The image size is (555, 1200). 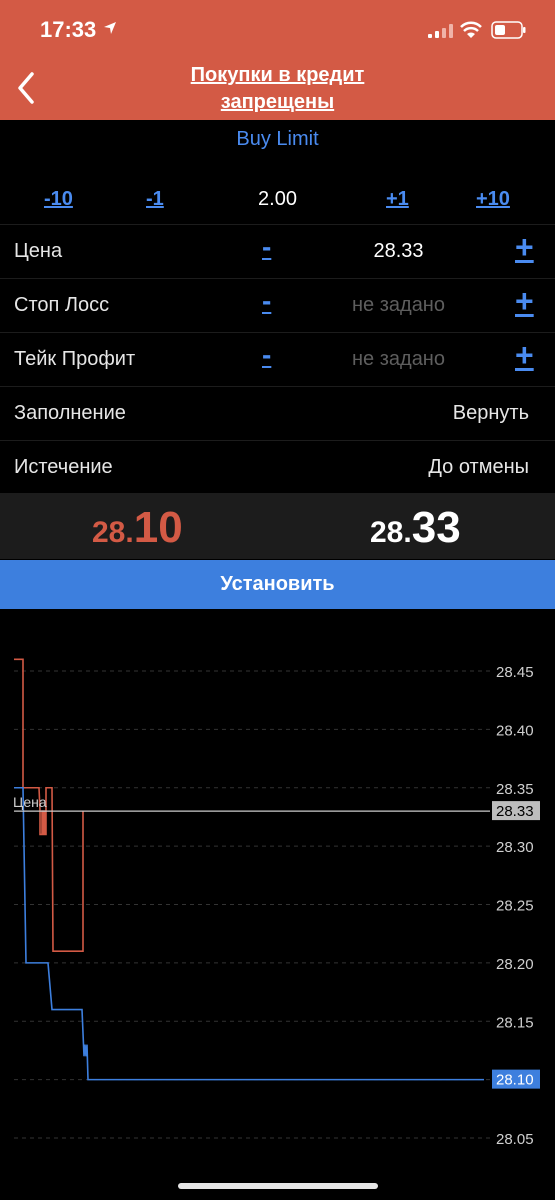 What do you see at coordinates (515, 811) in the screenshot?
I see `chart-price-tag: 28.33` at bounding box center [515, 811].